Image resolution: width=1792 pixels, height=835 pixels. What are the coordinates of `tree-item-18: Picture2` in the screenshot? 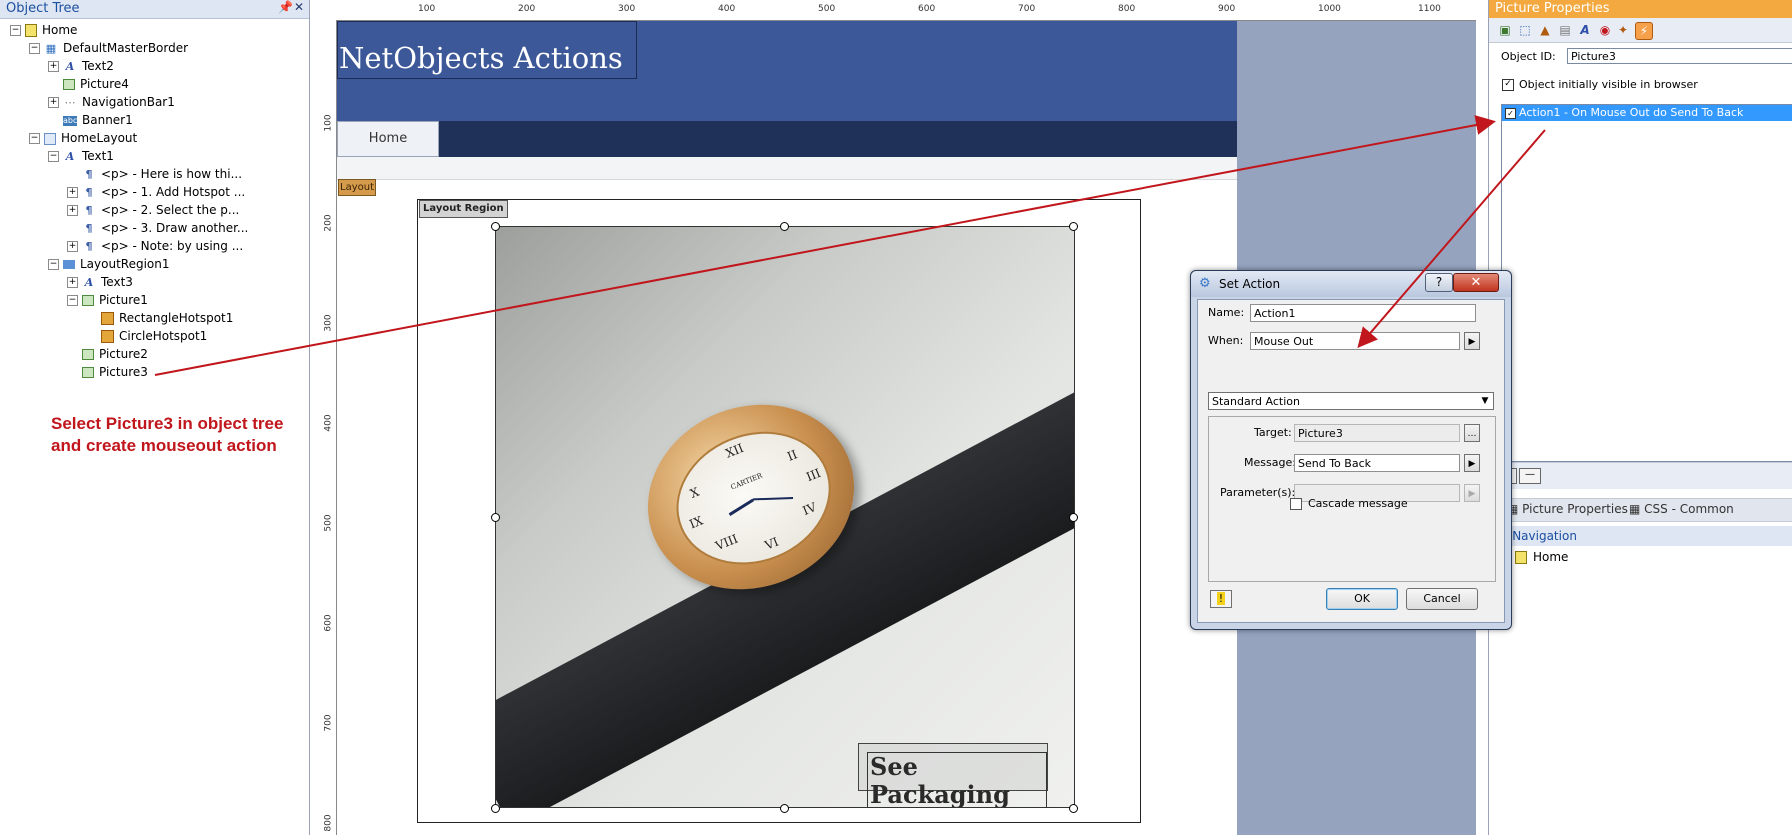 It's located at (107, 354).